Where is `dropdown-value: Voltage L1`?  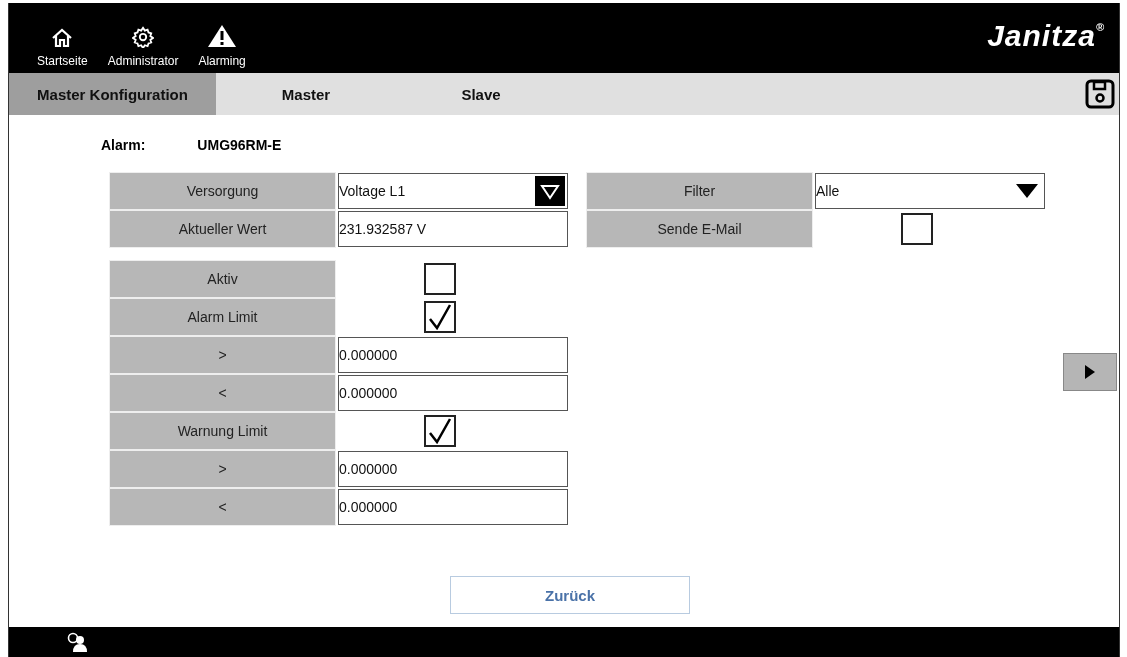 dropdown-value: Voltage L1 is located at coordinates (373, 191).